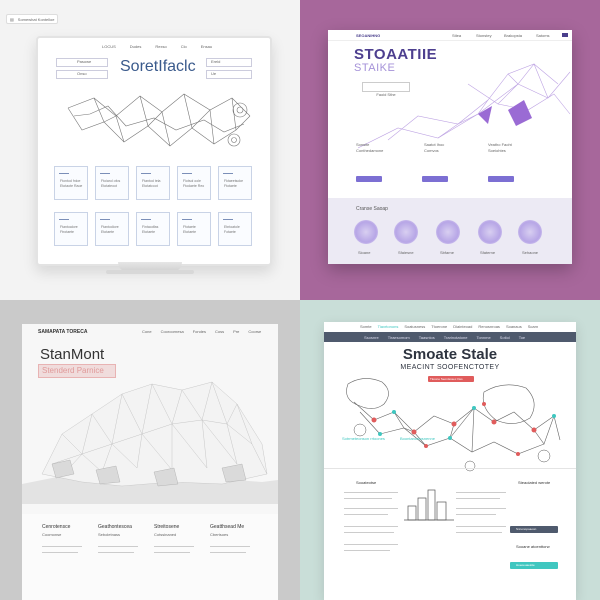  I want to click on feature-sub: Seboletnass, so click(109, 534).